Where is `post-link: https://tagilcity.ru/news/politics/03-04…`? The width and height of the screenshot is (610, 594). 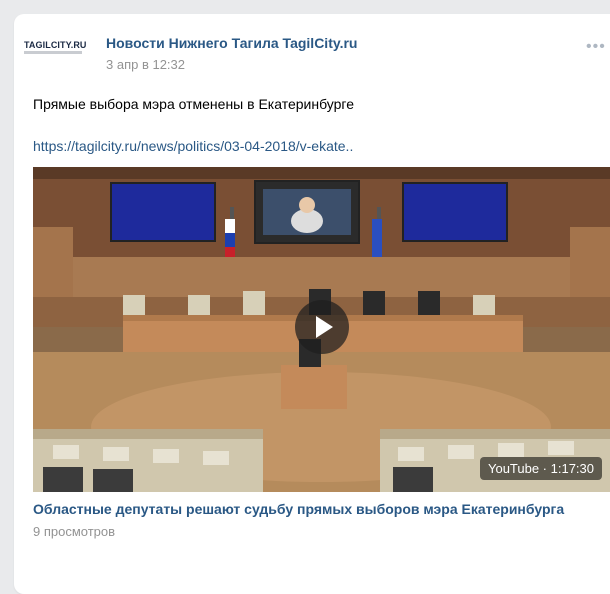 post-link: https://tagilcity.ru/news/politics/03-04… is located at coordinates (193, 146).